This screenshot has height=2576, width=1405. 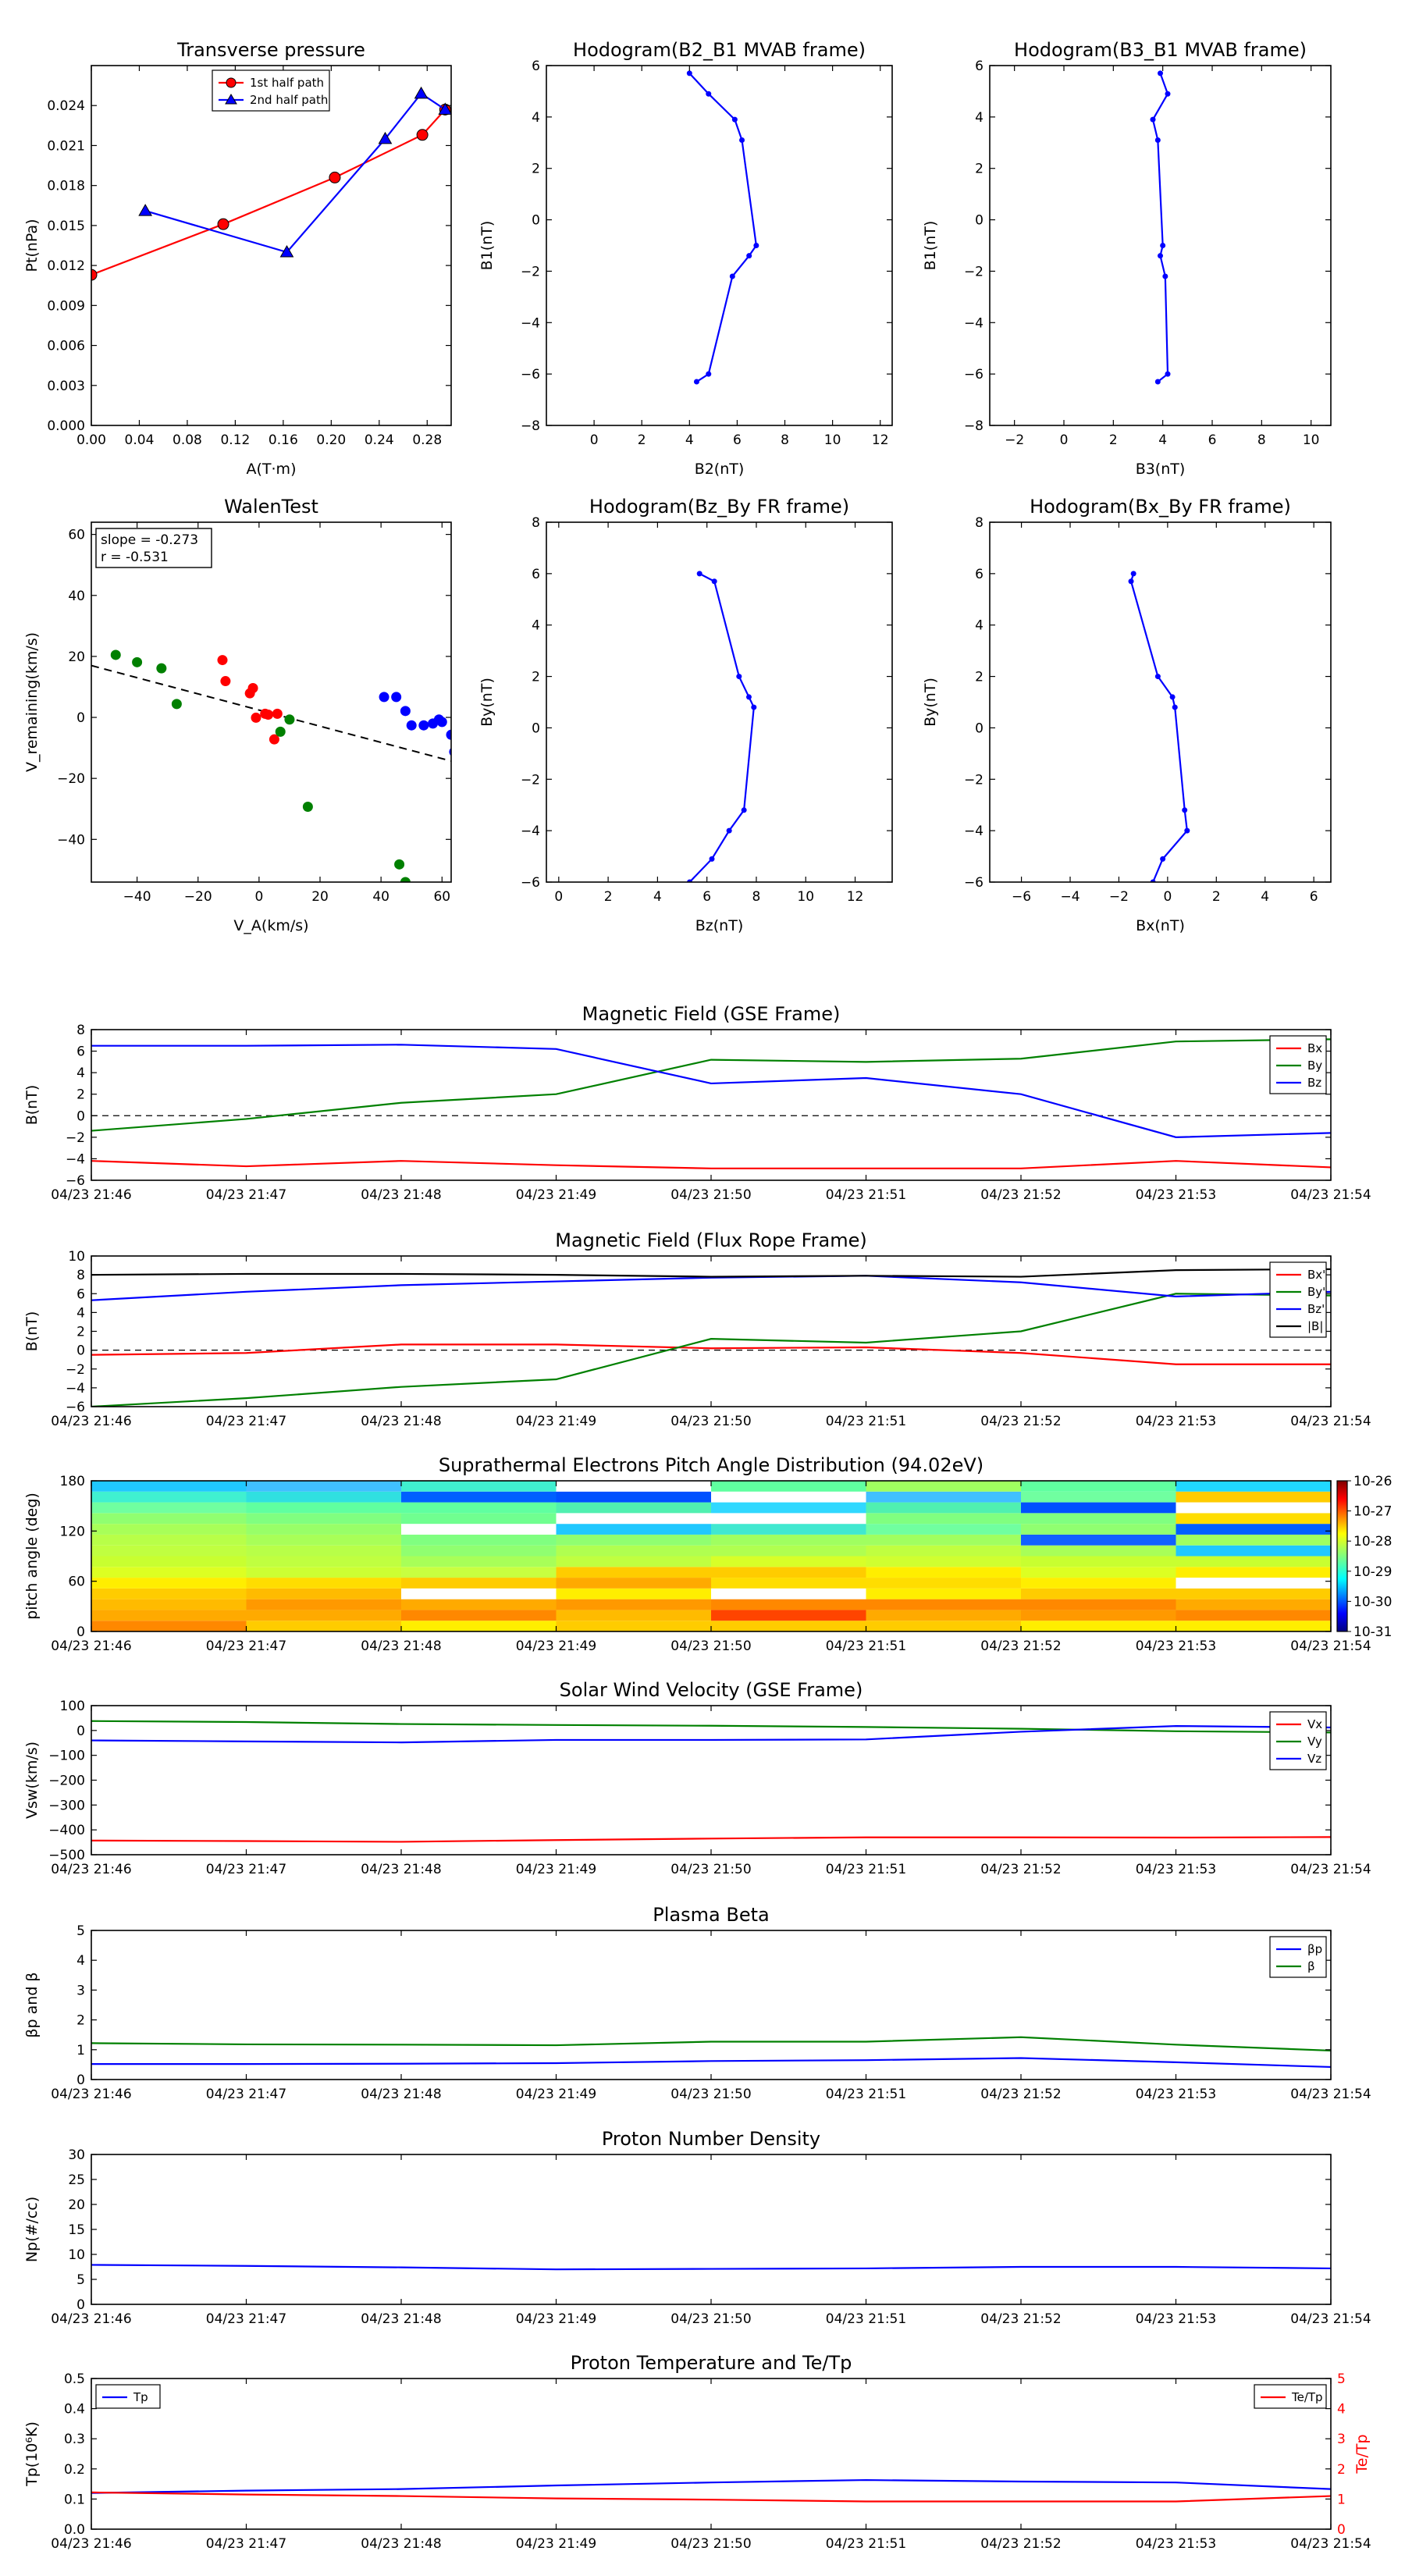 What do you see at coordinates (32, 2454) in the screenshot?
I see `y-axis-label: Tp(10⁶K)` at bounding box center [32, 2454].